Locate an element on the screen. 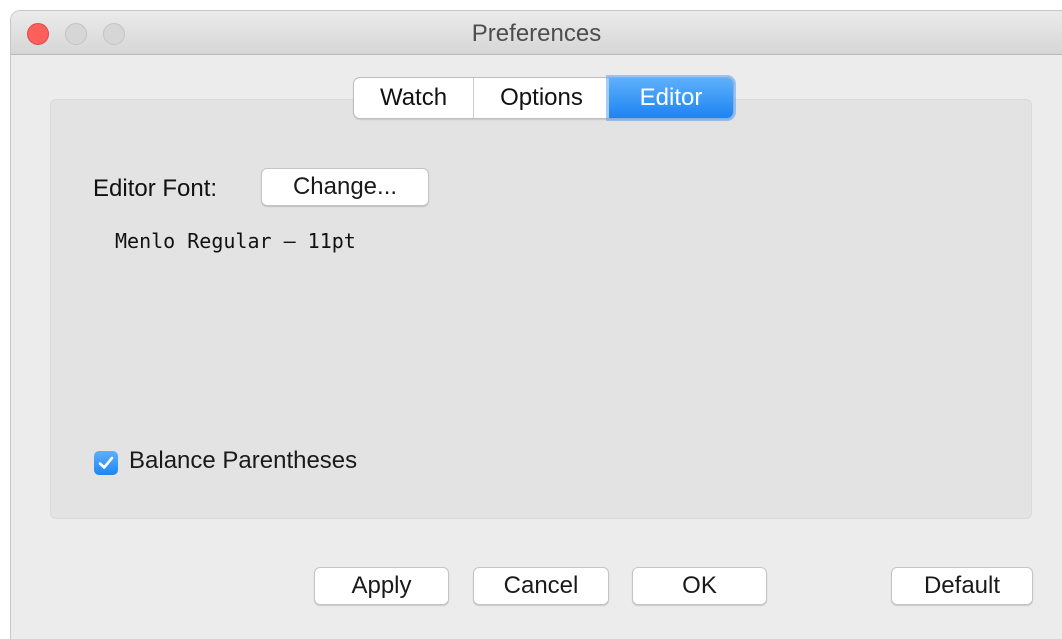 The image size is (1062, 639). window-title: Preferences is located at coordinates (536, 33).